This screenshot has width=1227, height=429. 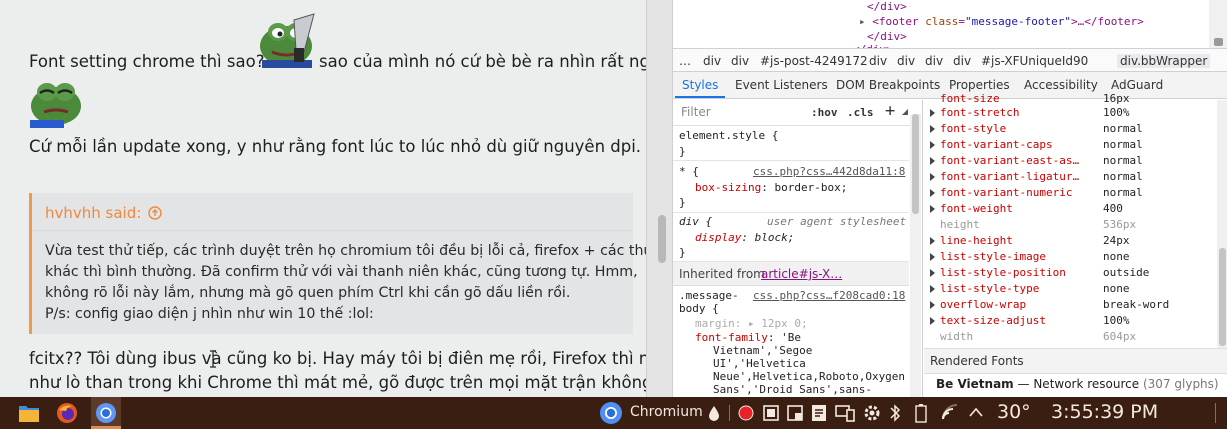 What do you see at coordinates (888, 85) in the screenshot?
I see `tab-dom-breakpoints: DOM Breakpoints` at bounding box center [888, 85].